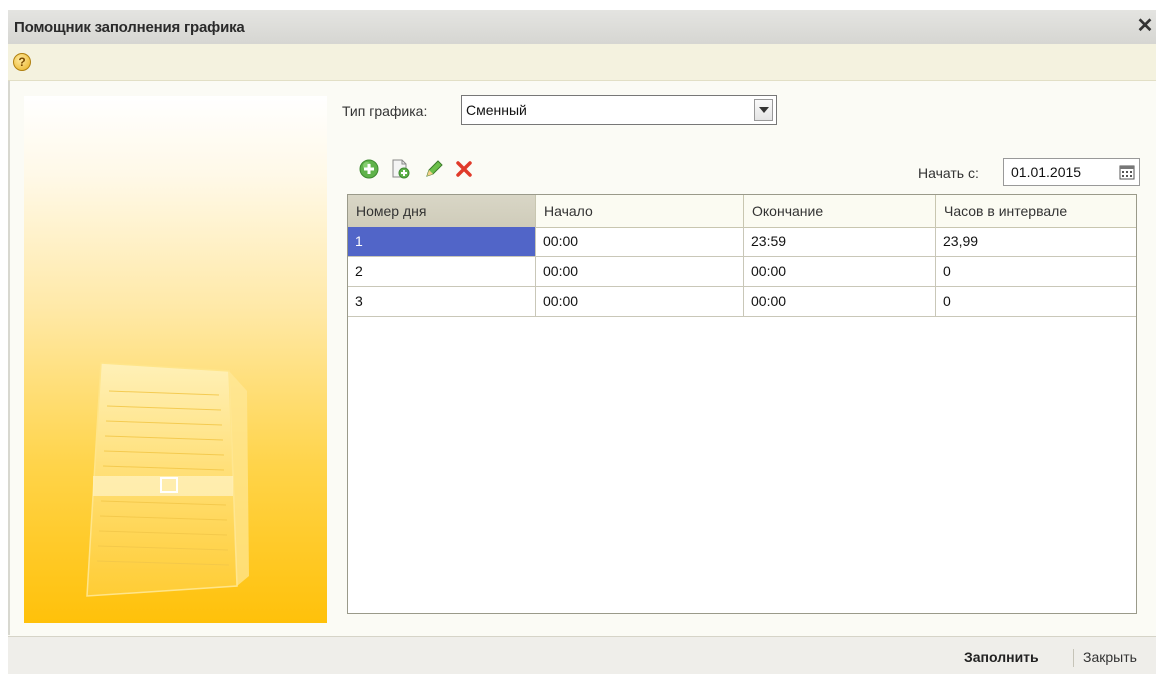 This screenshot has height=674, width=1156. What do you see at coordinates (369, 169) in the screenshot?
I see `add-icon` at bounding box center [369, 169].